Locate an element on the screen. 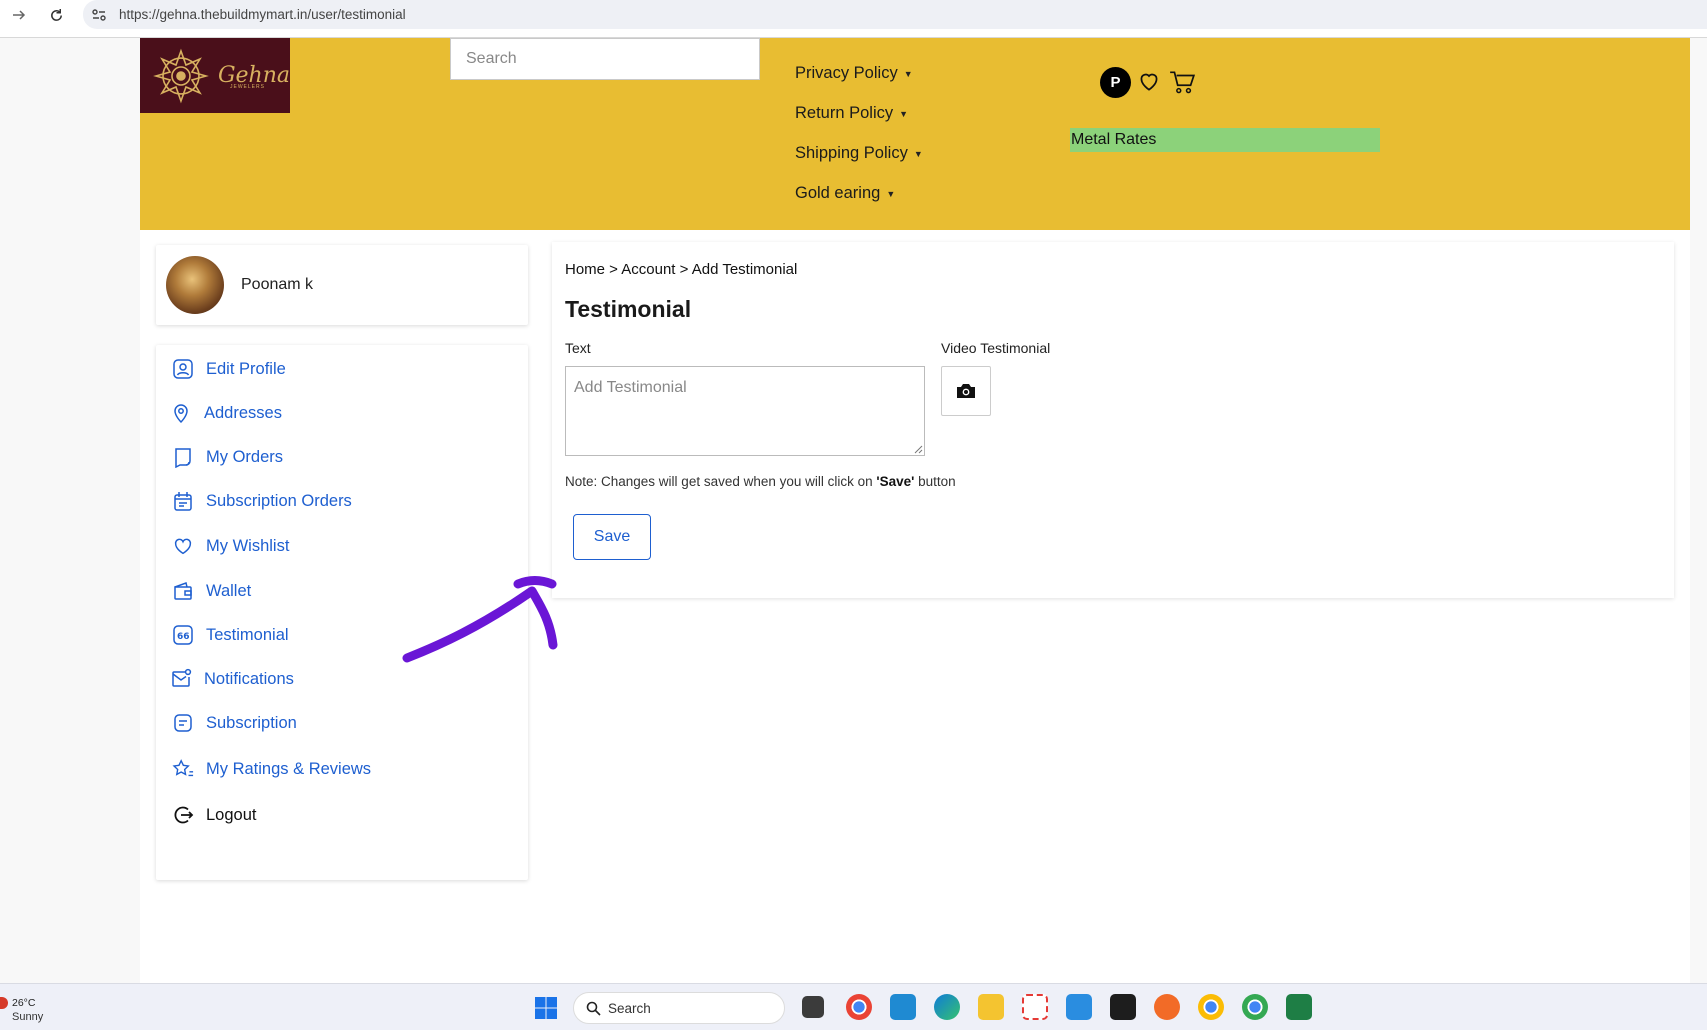  video-upload-button is located at coordinates (966, 391).